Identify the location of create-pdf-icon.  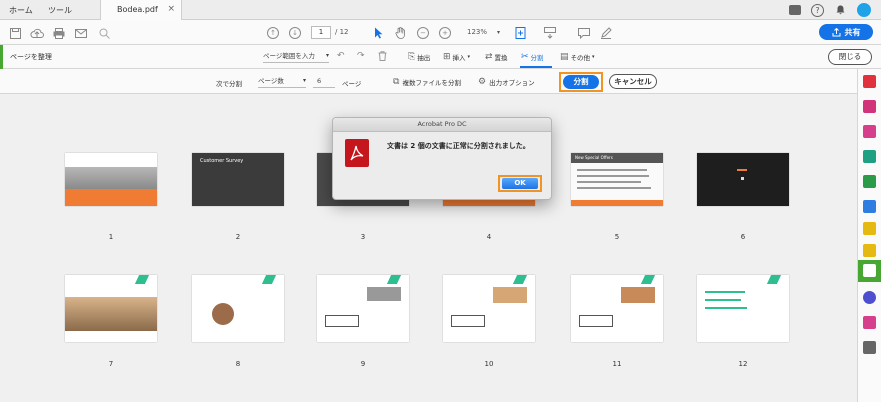
(869, 81).